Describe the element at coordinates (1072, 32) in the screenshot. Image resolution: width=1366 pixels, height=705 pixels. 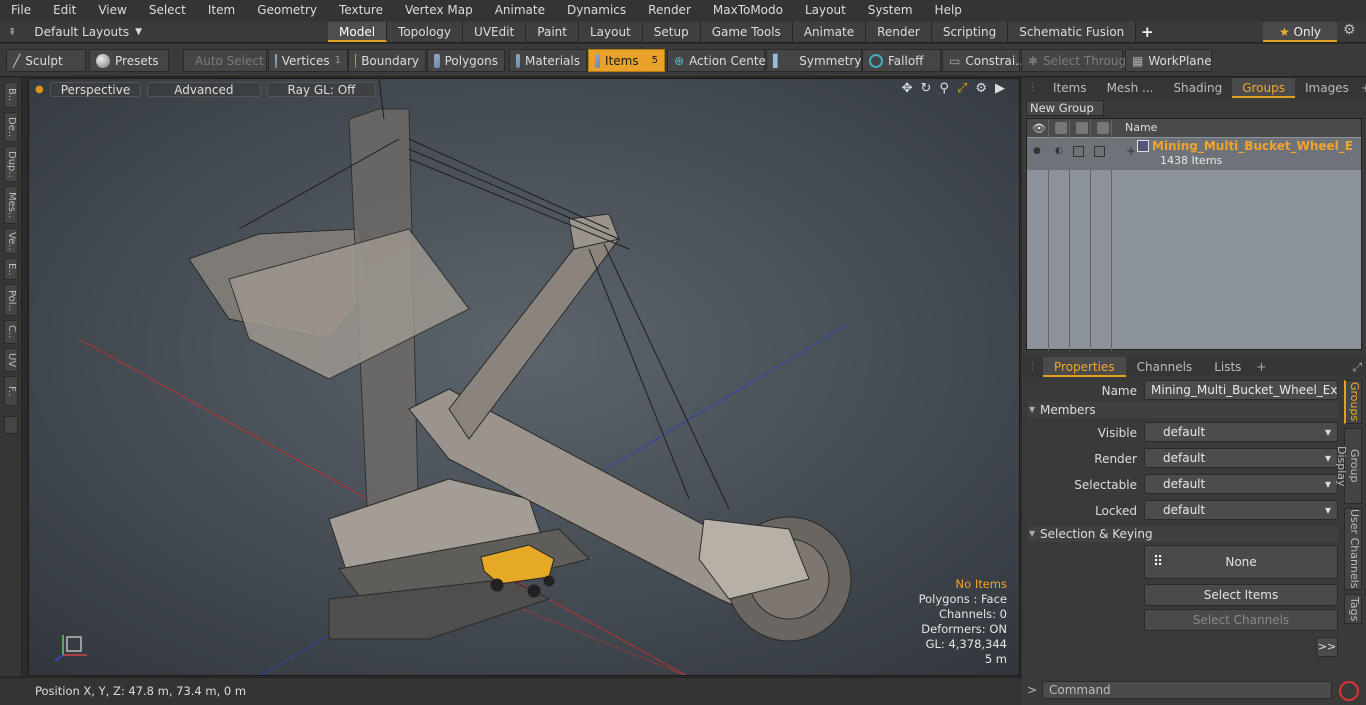
I see `tab-schematic-fusion: Schematic Fusion` at that location.